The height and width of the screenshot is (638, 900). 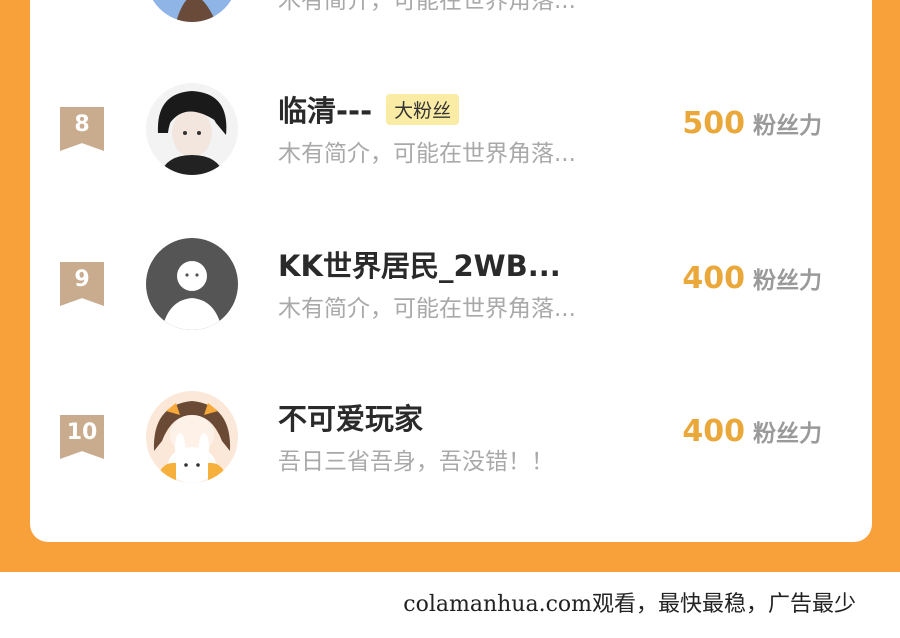 I want to click on rank-badge: 9, so click(x=82, y=284).